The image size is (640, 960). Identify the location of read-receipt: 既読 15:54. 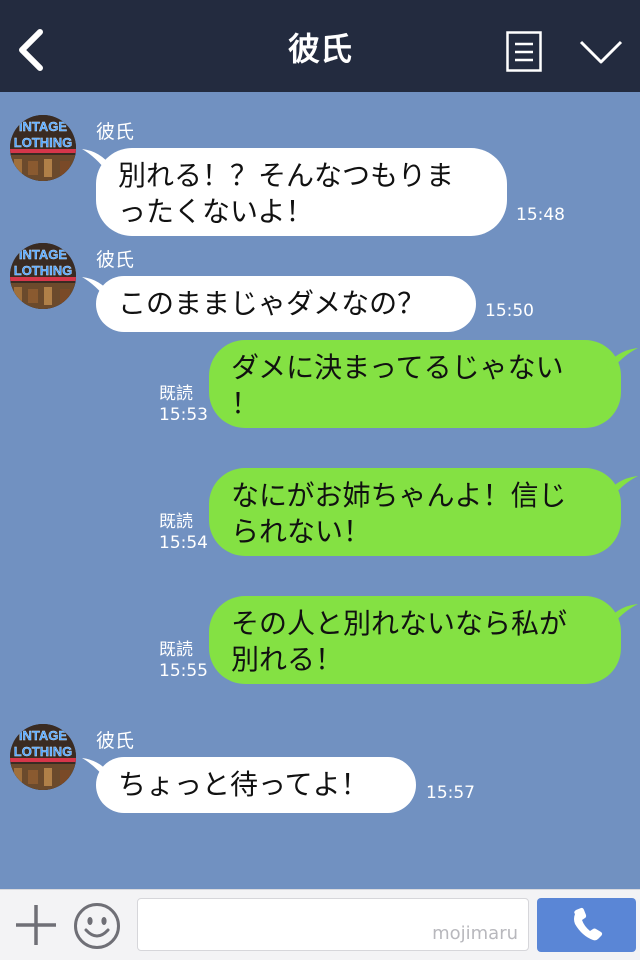
(183, 533).